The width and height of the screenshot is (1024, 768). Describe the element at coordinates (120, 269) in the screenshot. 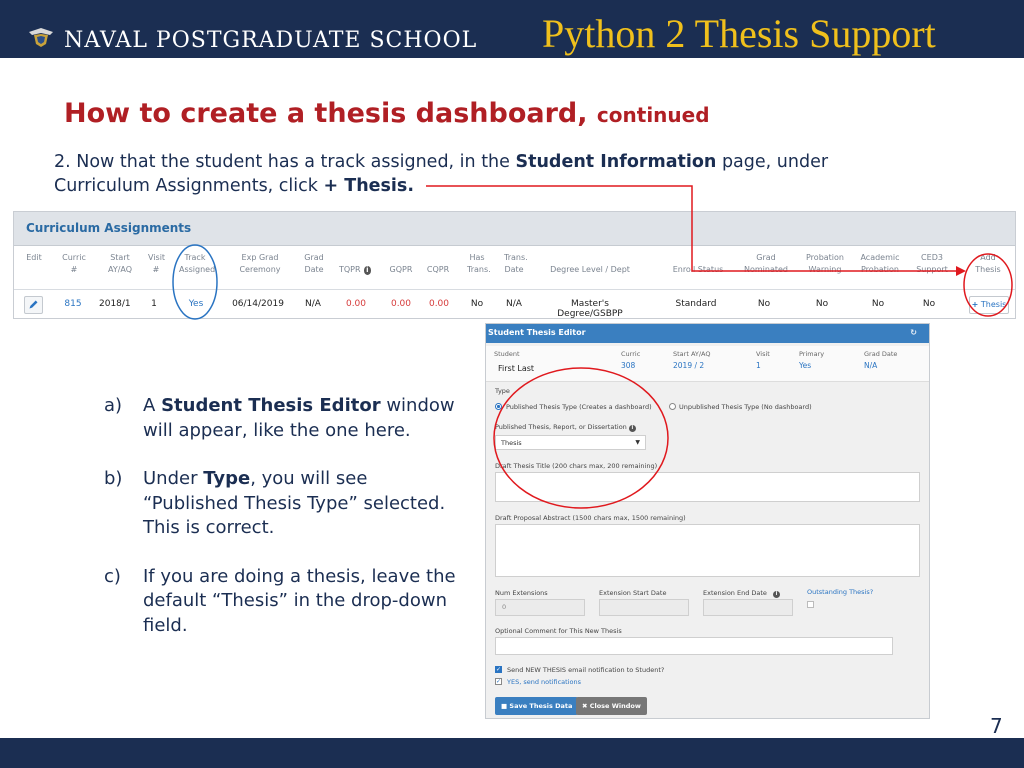

I see `column-header-line2: AY/AQ` at that location.